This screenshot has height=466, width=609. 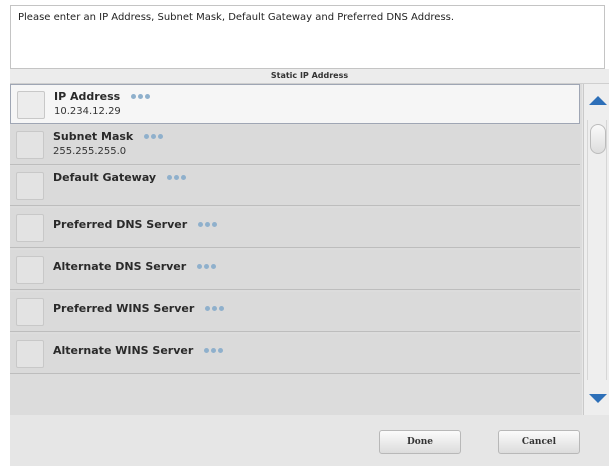 What do you see at coordinates (295, 186) in the screenshot?
I see `list-item-default-gateway: Default Gateway` at bounding box center [295, 186].